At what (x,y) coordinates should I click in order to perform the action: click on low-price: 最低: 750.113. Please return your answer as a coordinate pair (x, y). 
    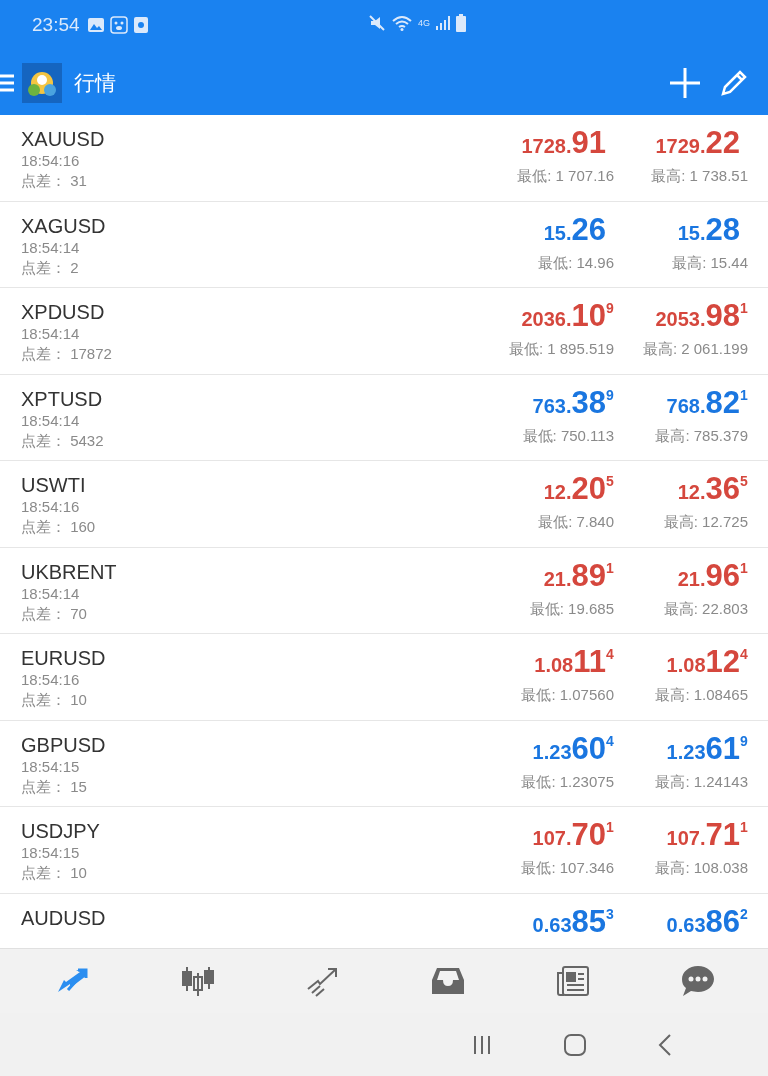
    Looking at the image, I should click on (568, 436).